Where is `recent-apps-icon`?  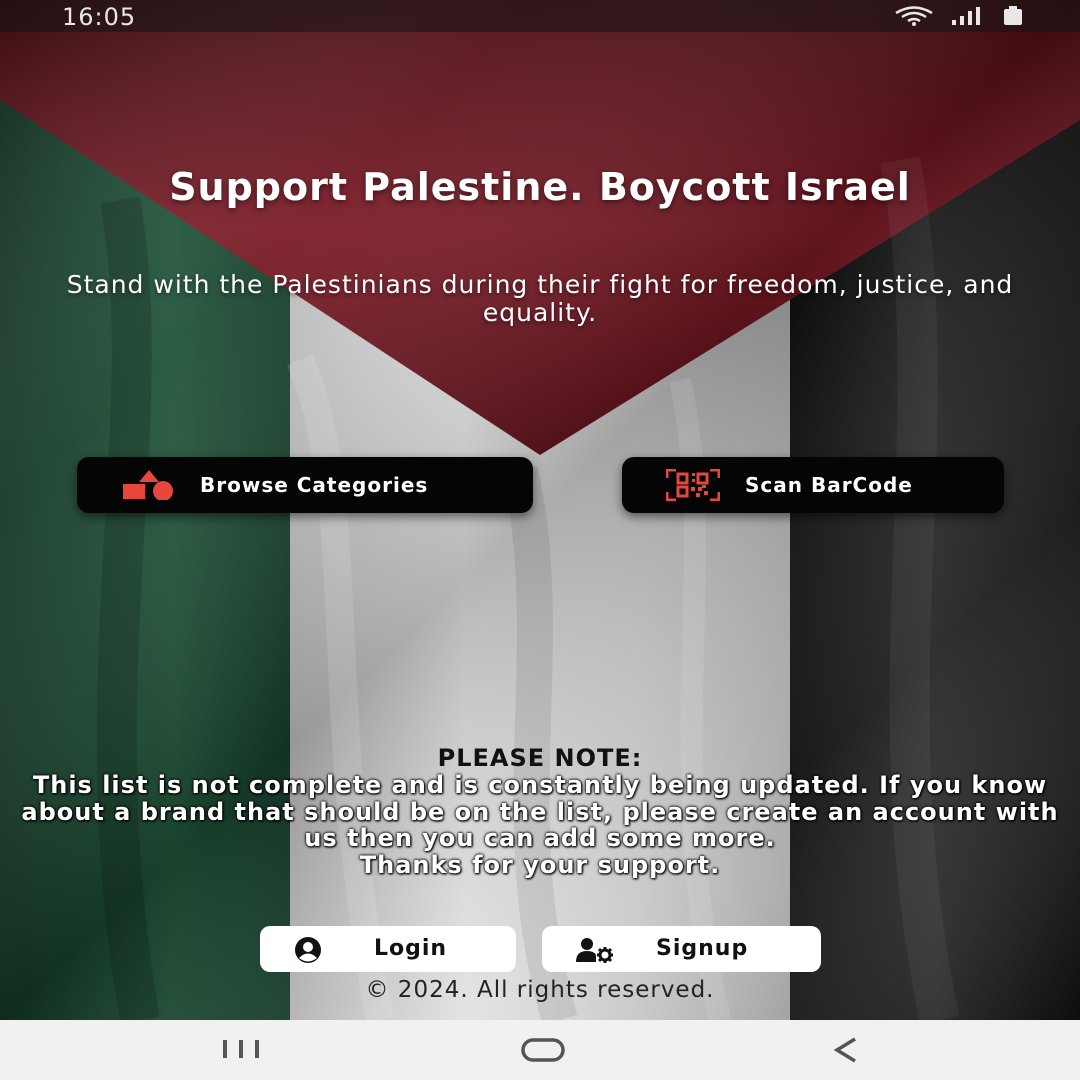
recent-apps-icon is located at coordinates (242, 1050).